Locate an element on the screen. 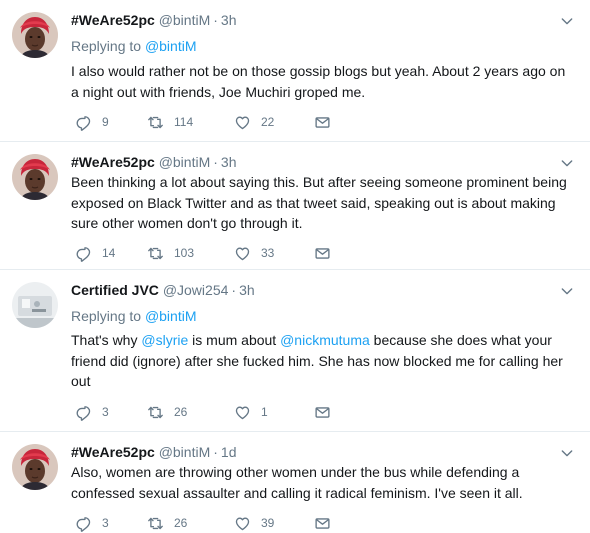  timestamp: 1d is located at coordinates (229, 452).